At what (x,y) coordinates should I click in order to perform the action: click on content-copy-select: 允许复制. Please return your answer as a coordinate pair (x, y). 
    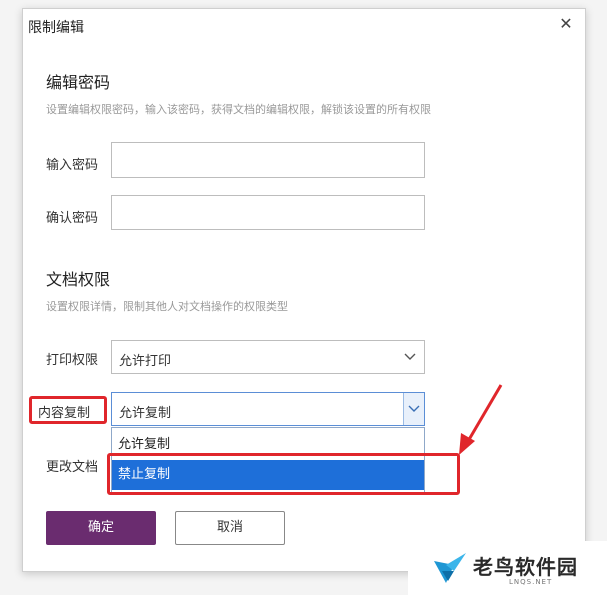
    Looking at the image, I should click on (268, 409).